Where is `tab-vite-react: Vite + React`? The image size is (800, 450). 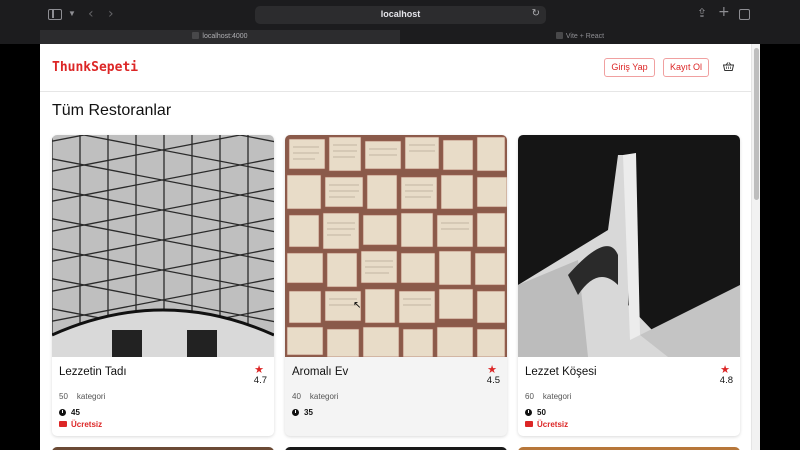 tab-vite-react: Vite + React is located at coordinates (580, 37).